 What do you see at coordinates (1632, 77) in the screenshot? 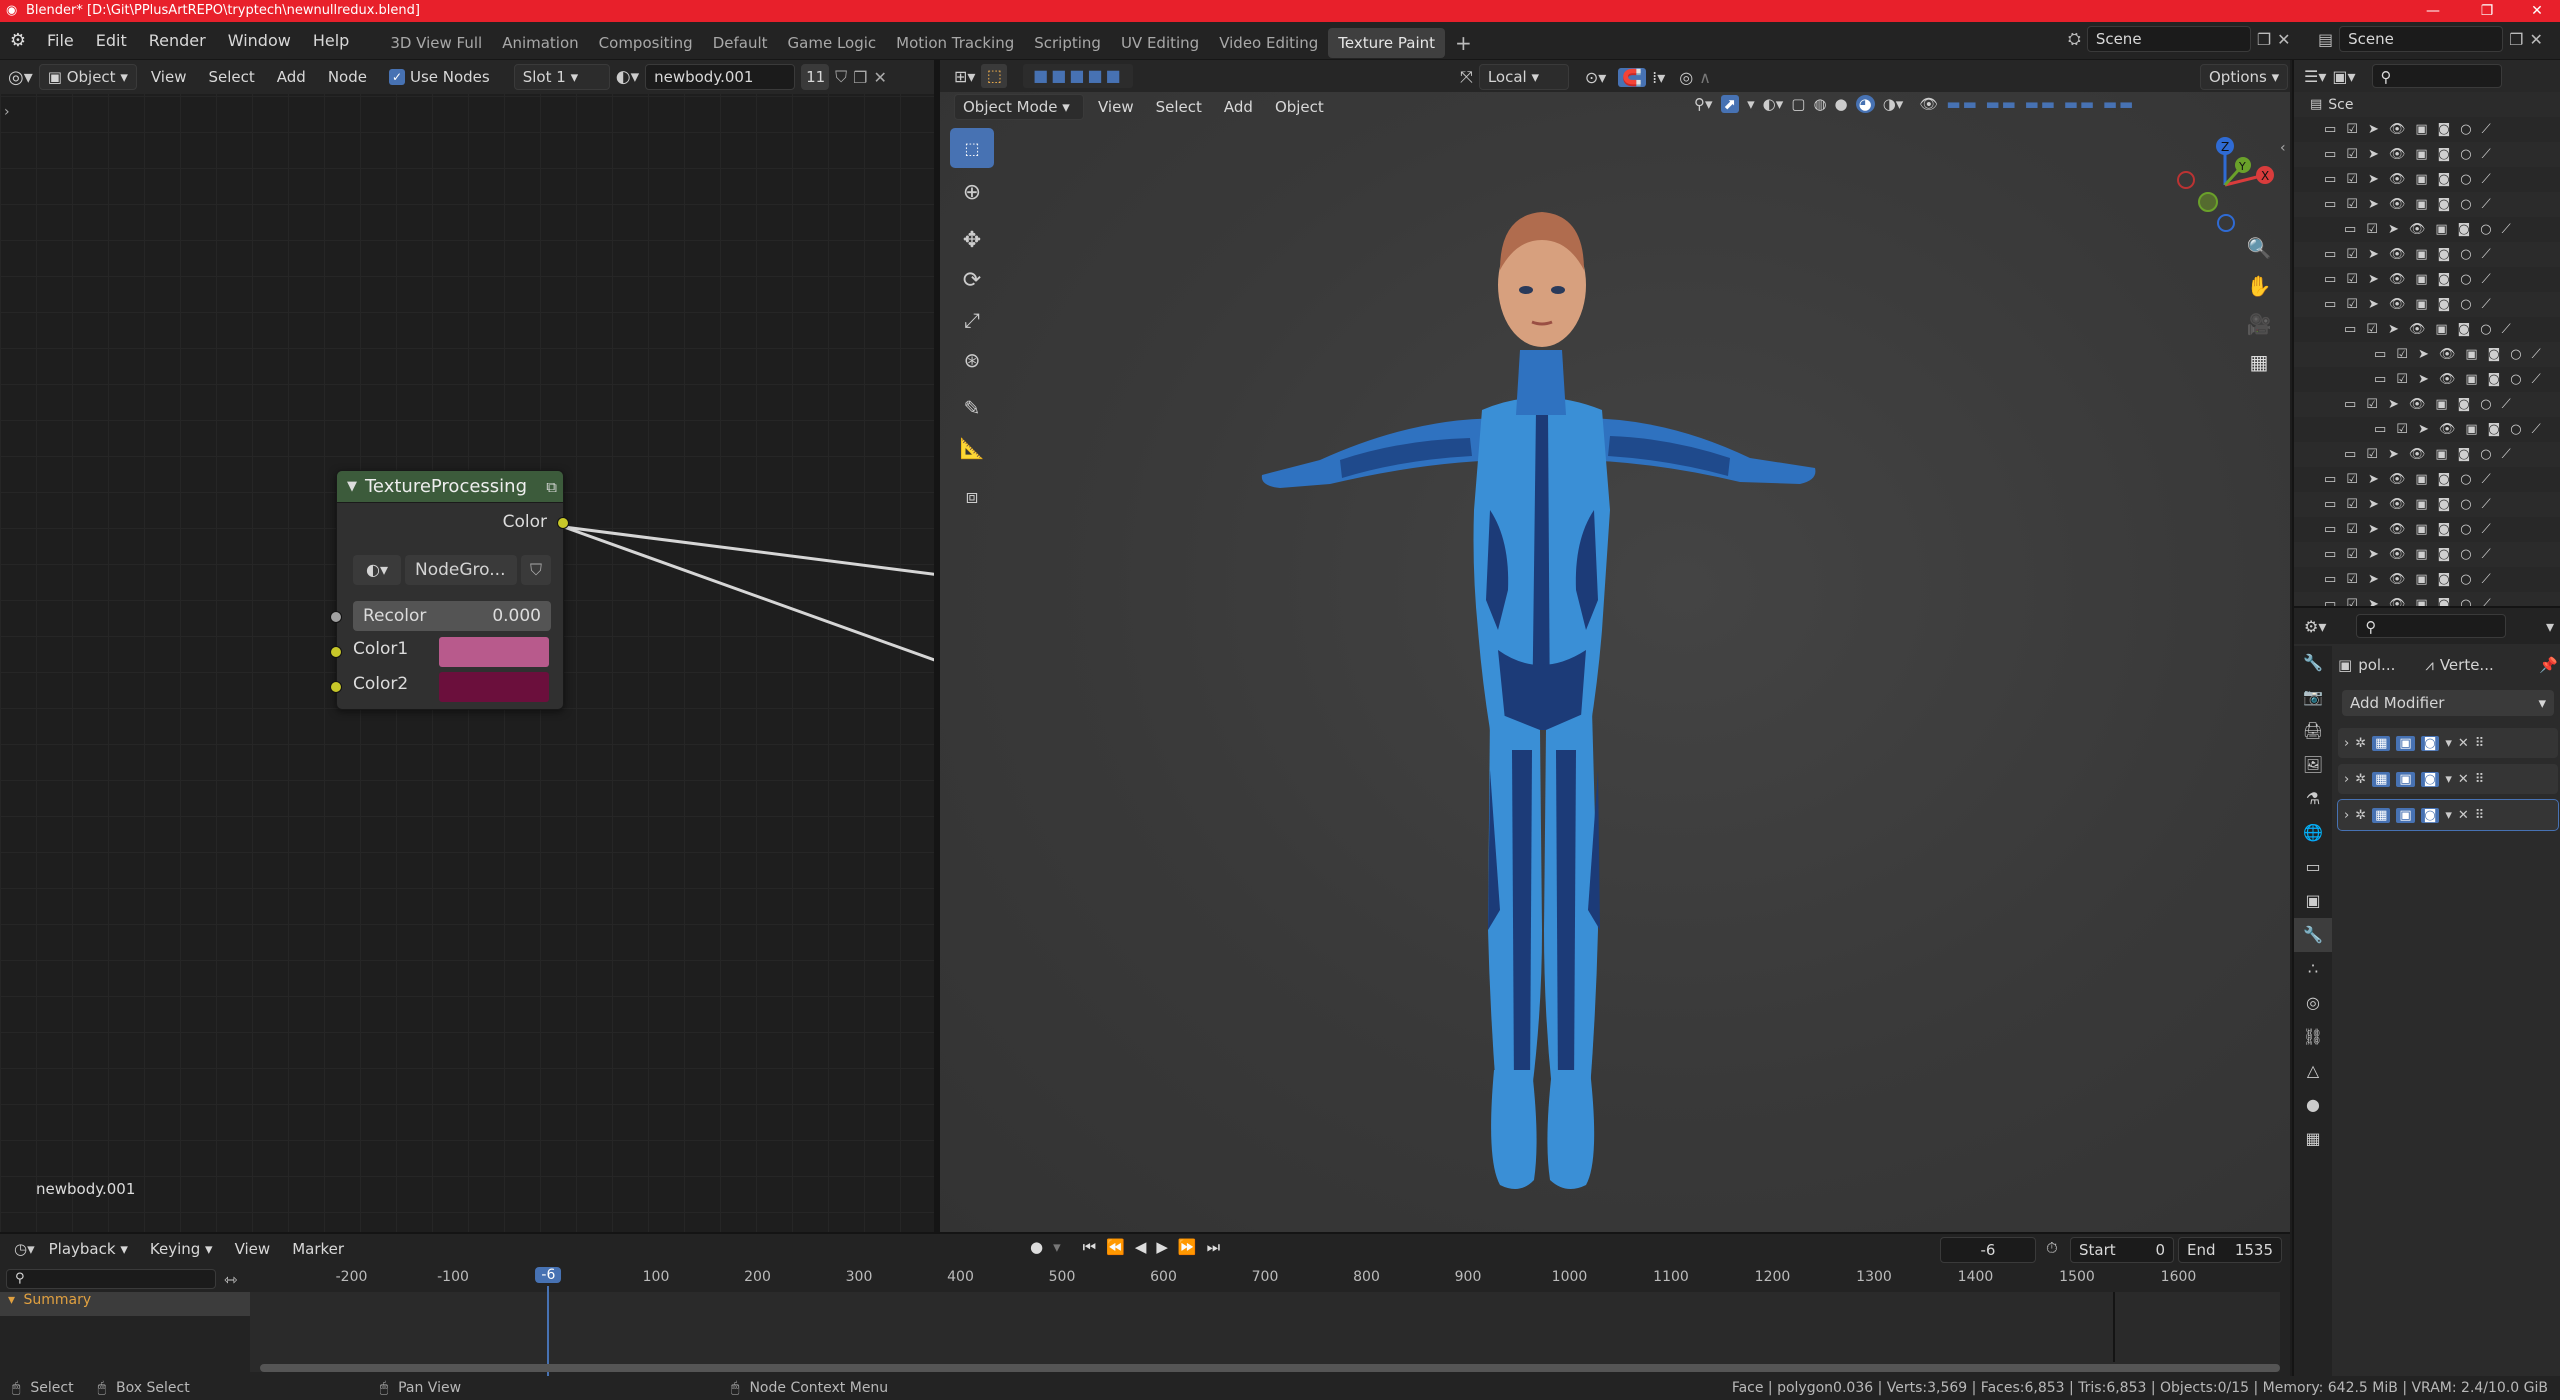
I see `snap-icon: 🧲` at bounding box center [1632, 77].